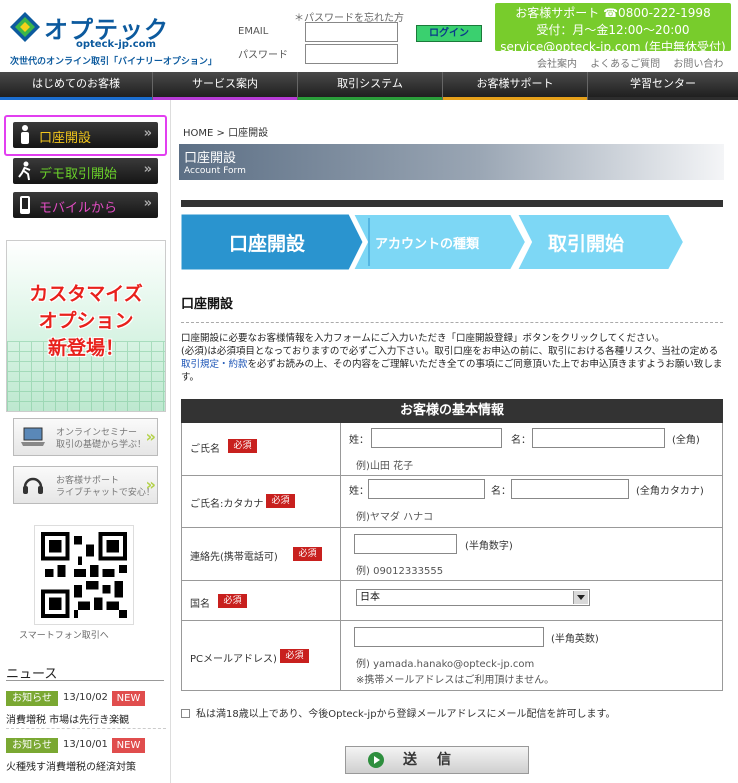  I want to click on form-row-phone: 連絡先(携帯電話可) 必須 (半角数字) 例) 09012333555, so click(452, 554).